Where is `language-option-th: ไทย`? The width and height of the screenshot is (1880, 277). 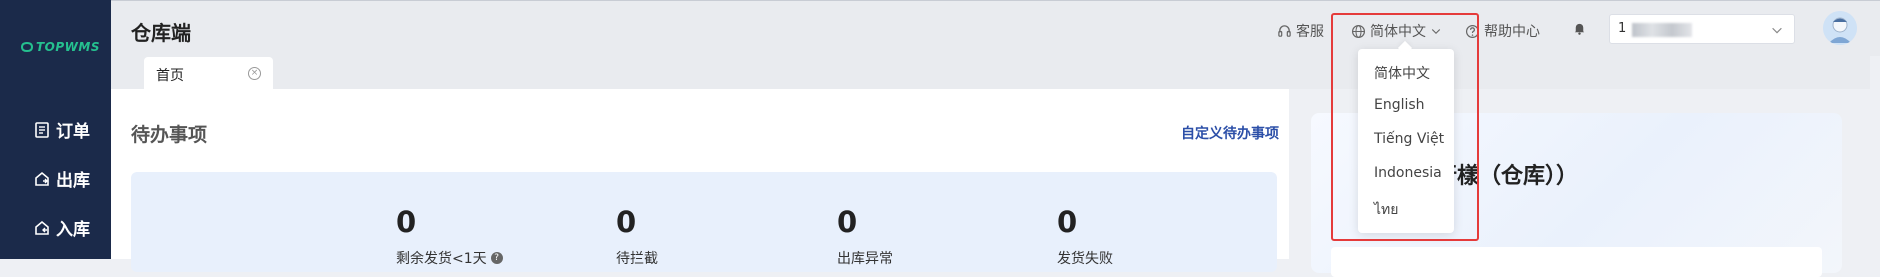 language-option-th: ไทย is located at coordinates (1386, 210).